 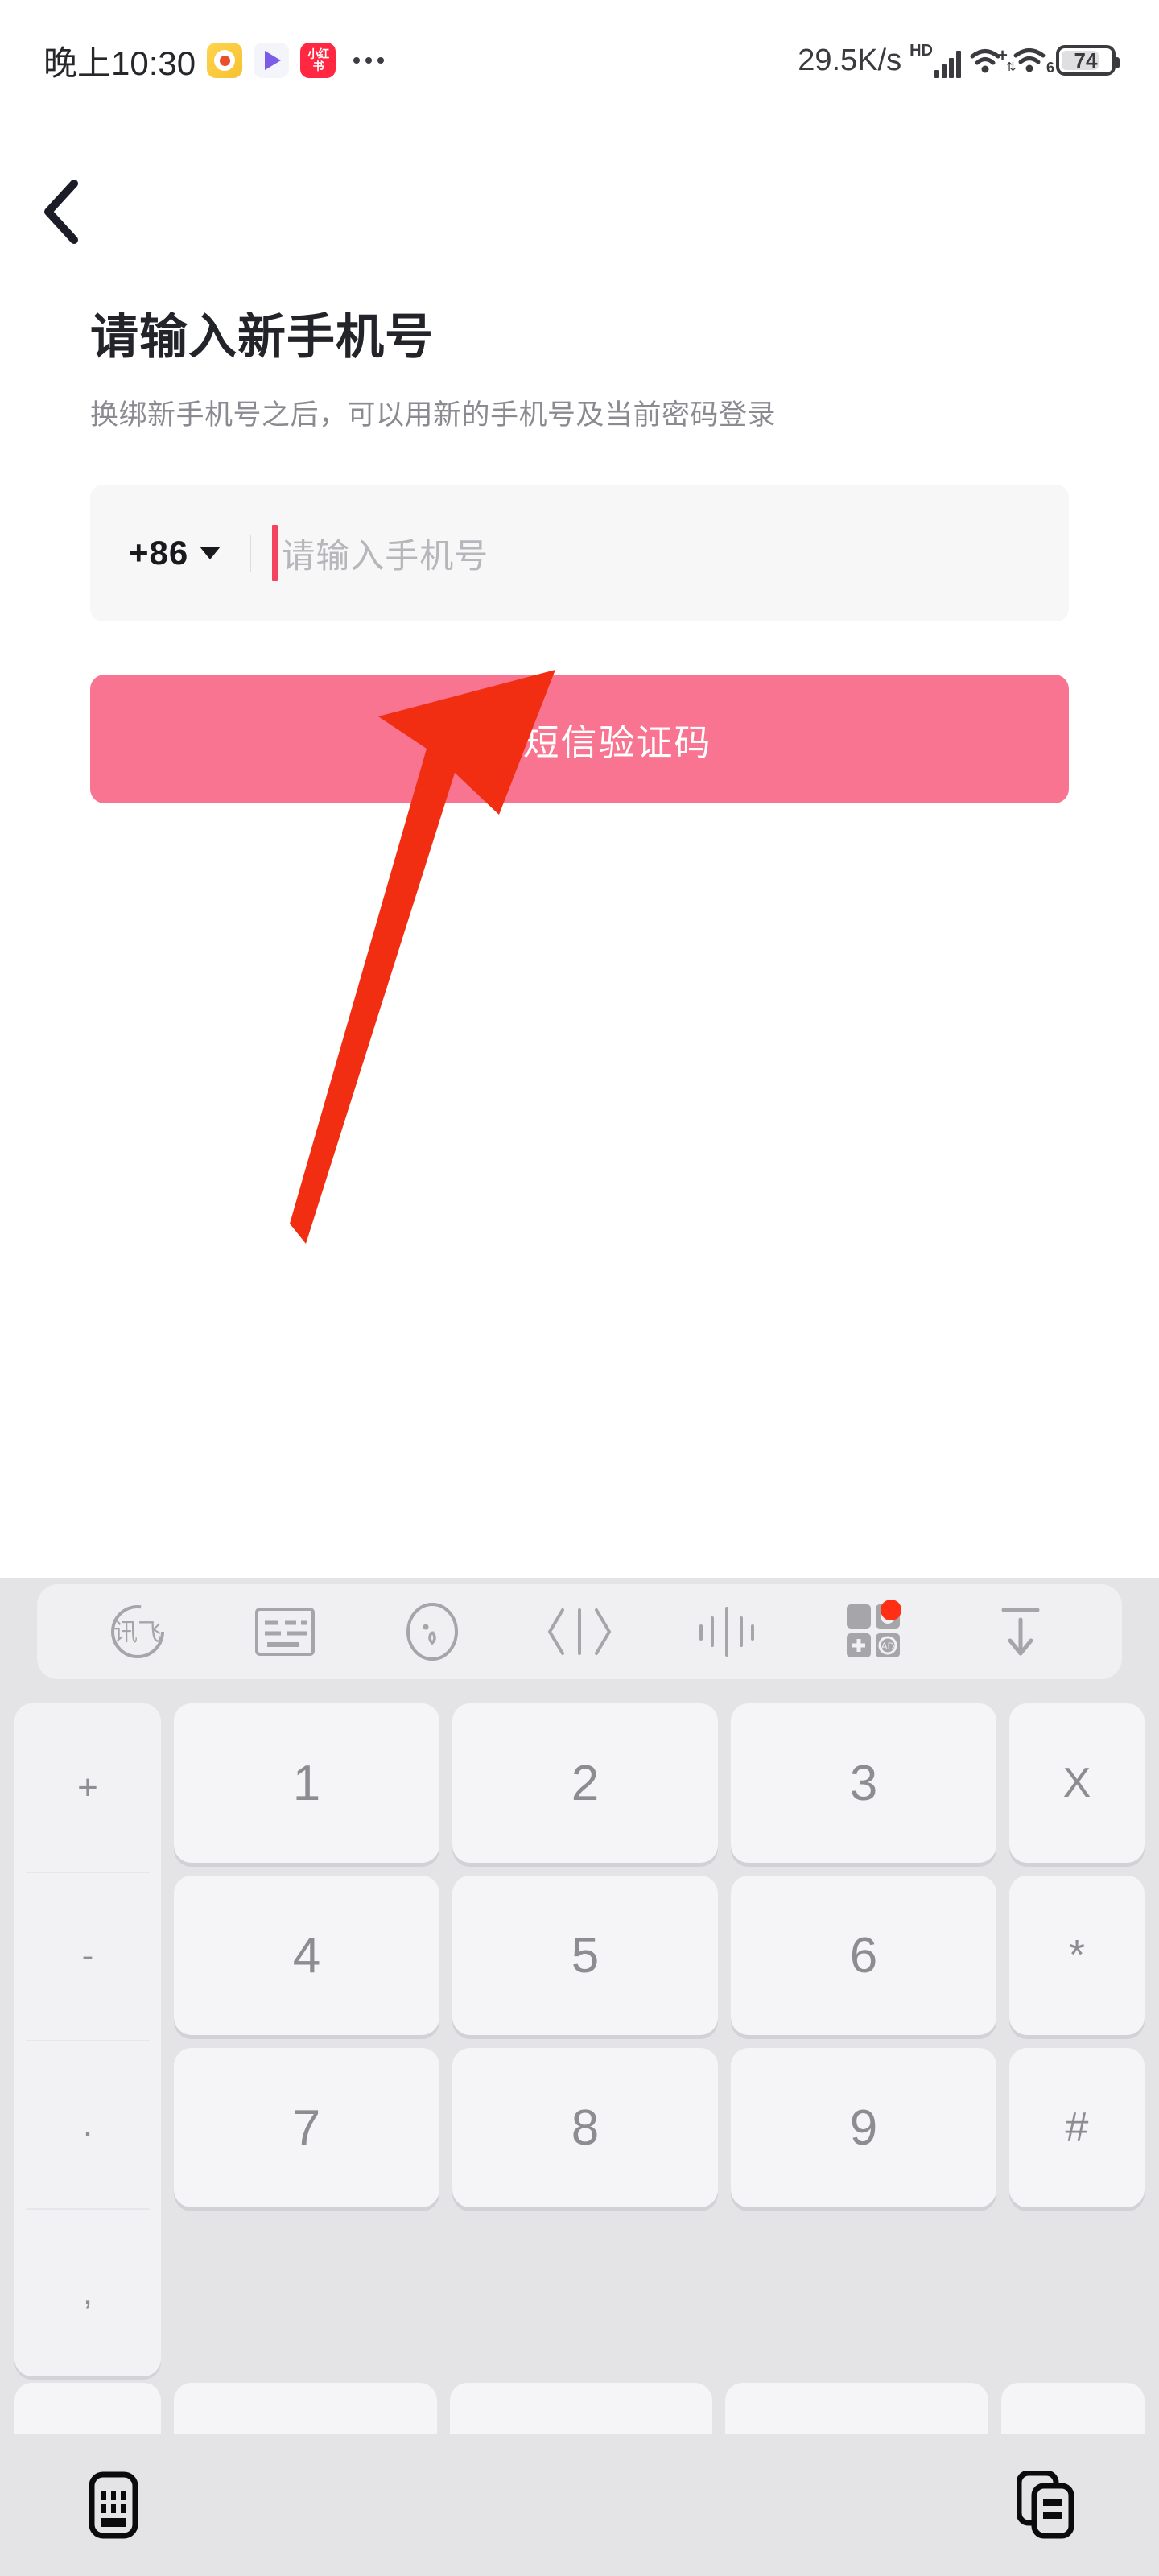 I want to click on digit-1-key: 1, so click(x=306, y=1783).